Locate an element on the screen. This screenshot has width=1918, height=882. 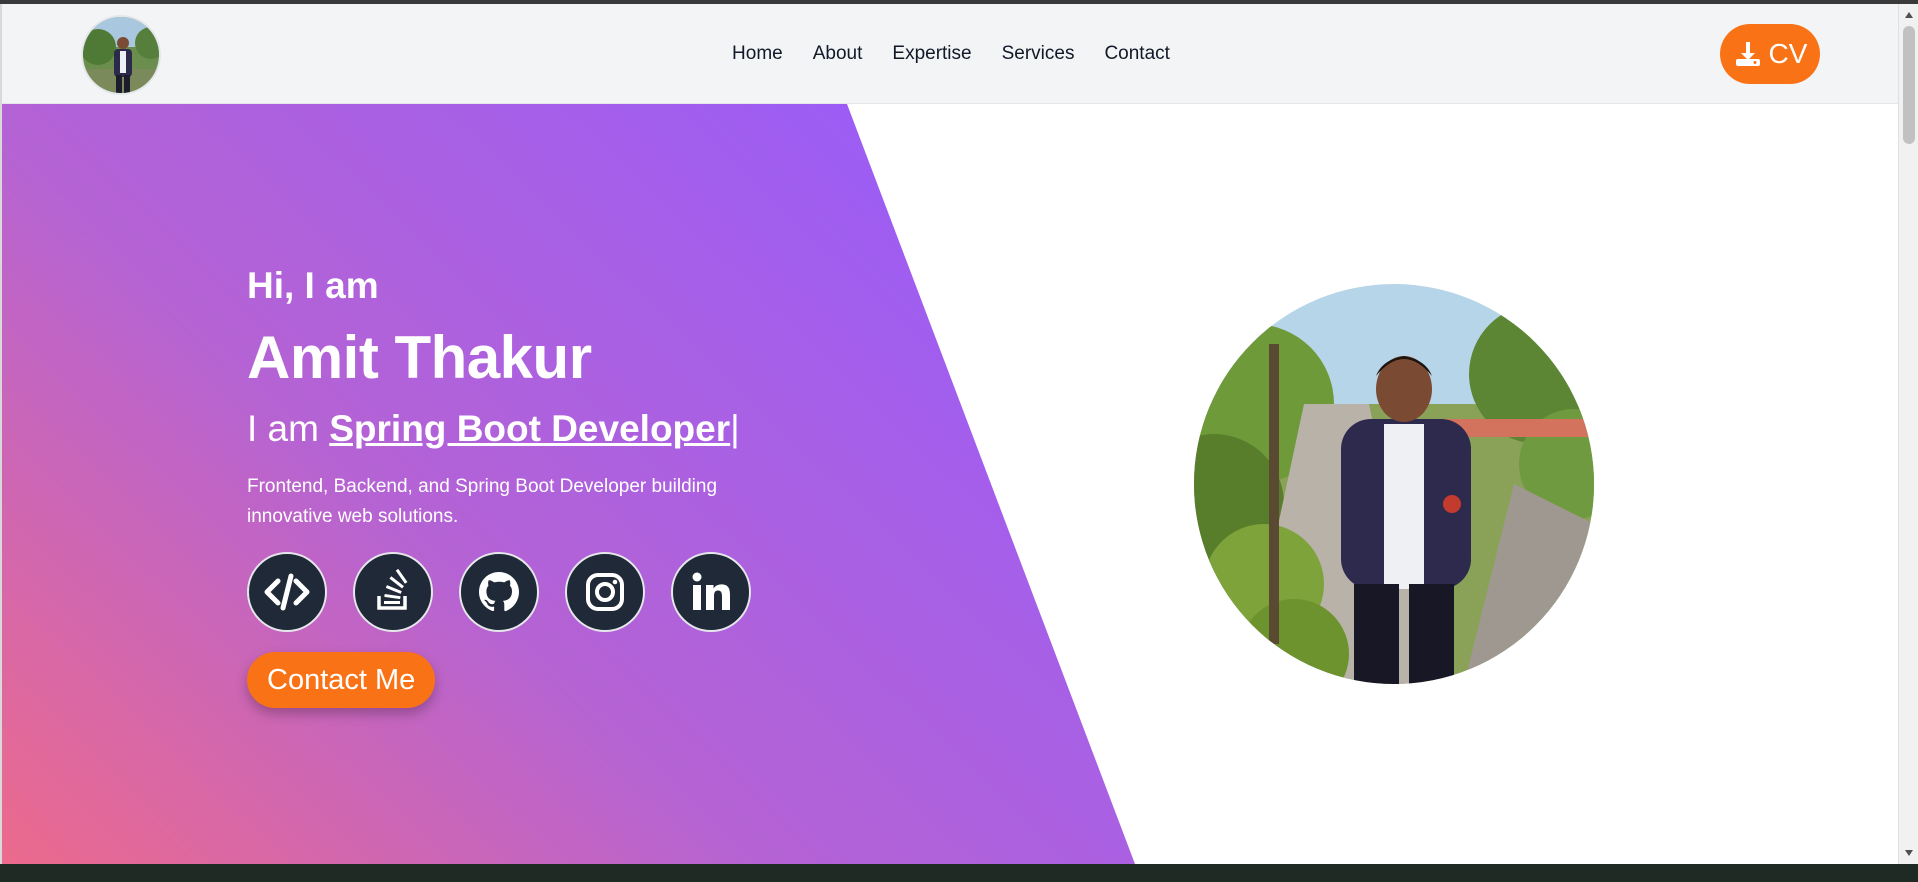
download-cv-button: CV is located at coordinates (1770, 54).